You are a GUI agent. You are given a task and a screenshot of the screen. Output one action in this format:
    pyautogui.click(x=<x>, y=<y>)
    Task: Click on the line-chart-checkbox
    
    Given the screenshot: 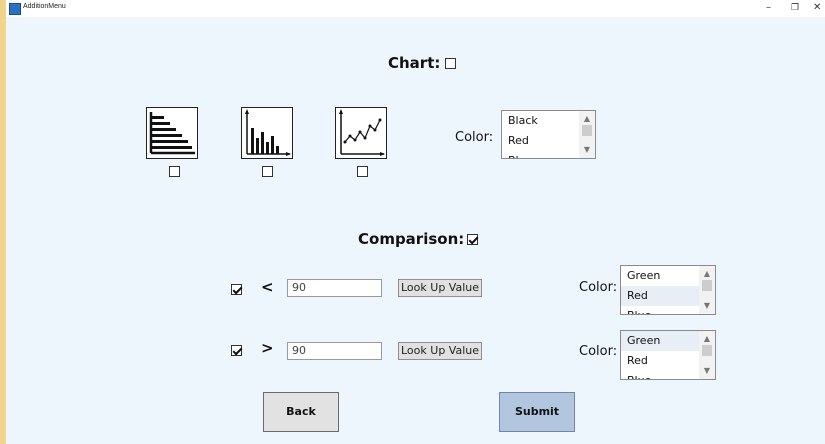 What is the action you would take?
    pyautogui.click(x=362, y=171)
    